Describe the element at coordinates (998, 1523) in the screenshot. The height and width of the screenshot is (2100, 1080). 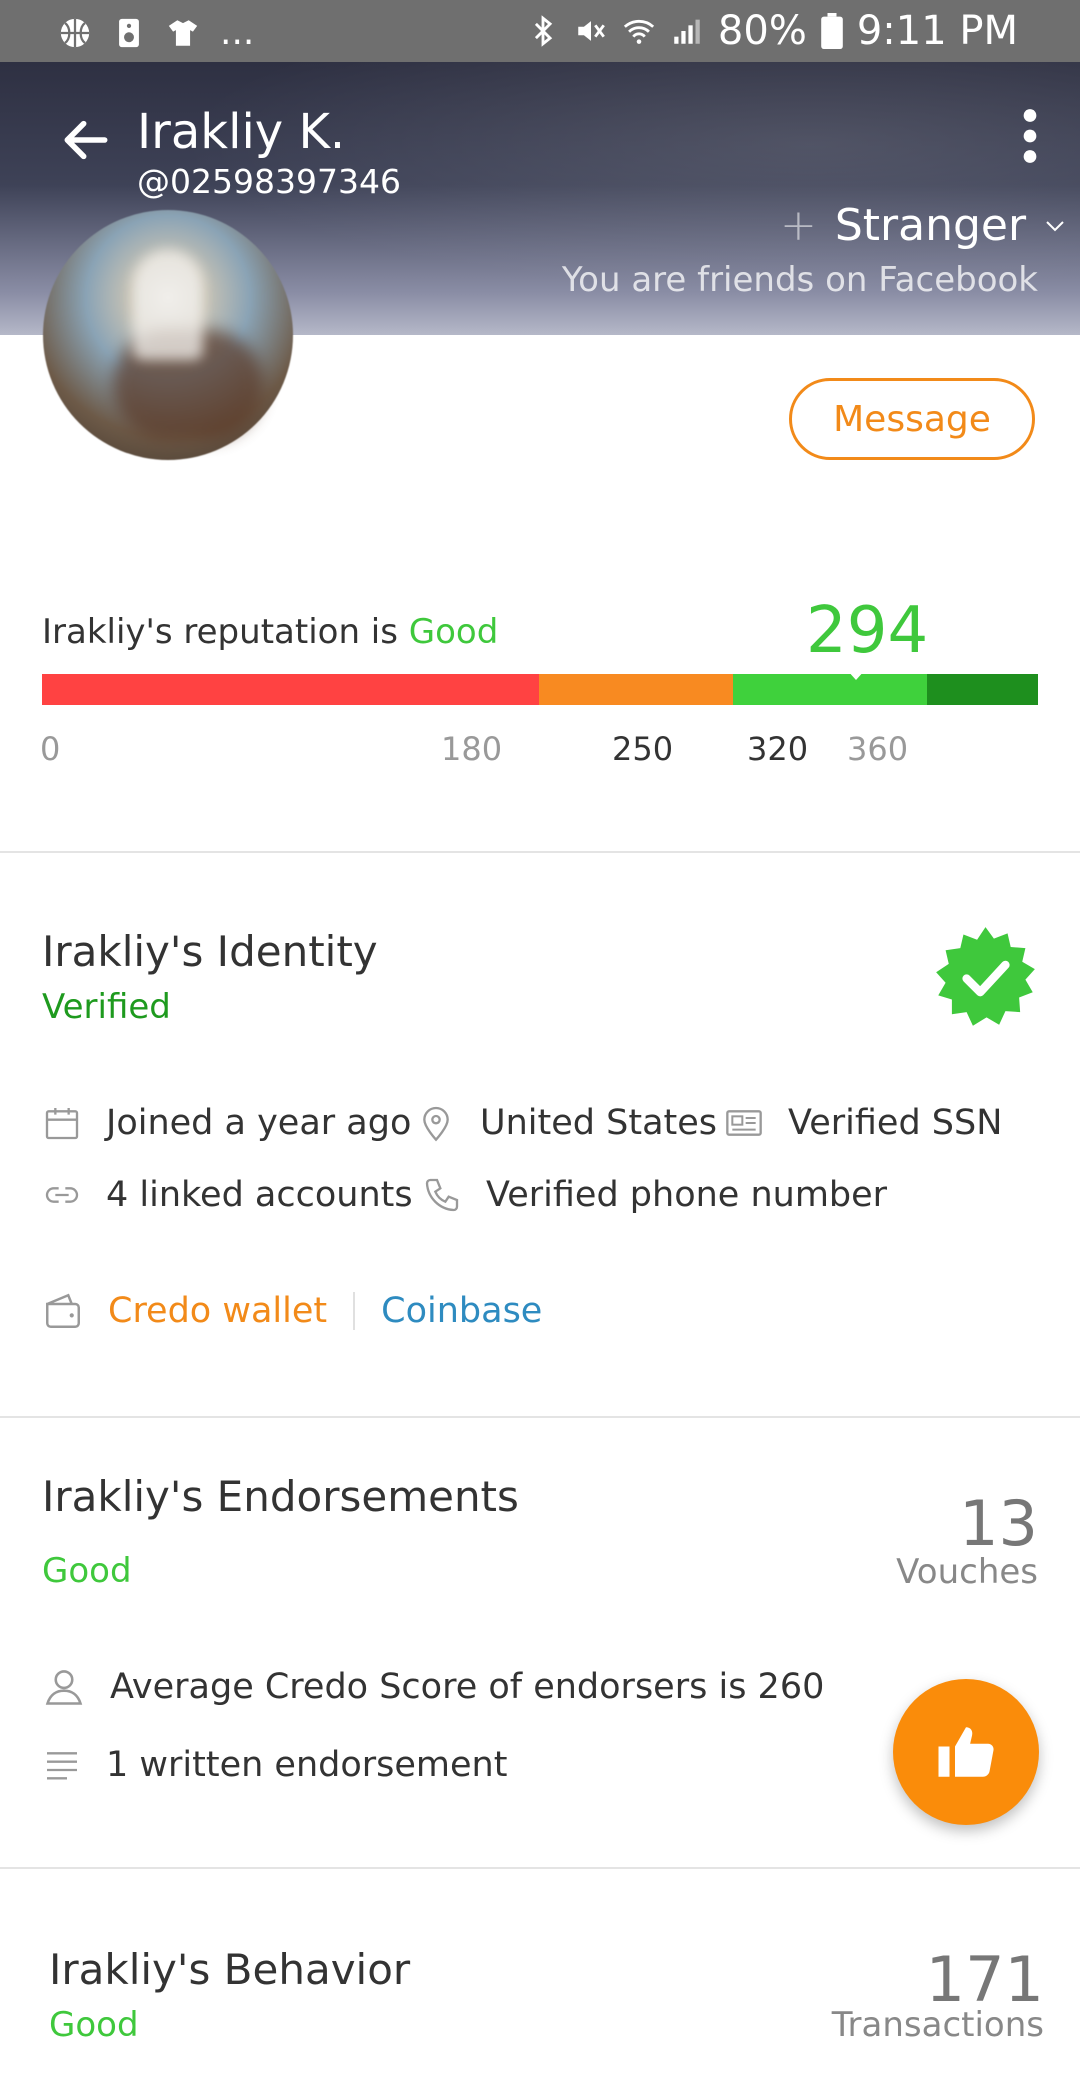
I see `vouches-count: 13` at that location.